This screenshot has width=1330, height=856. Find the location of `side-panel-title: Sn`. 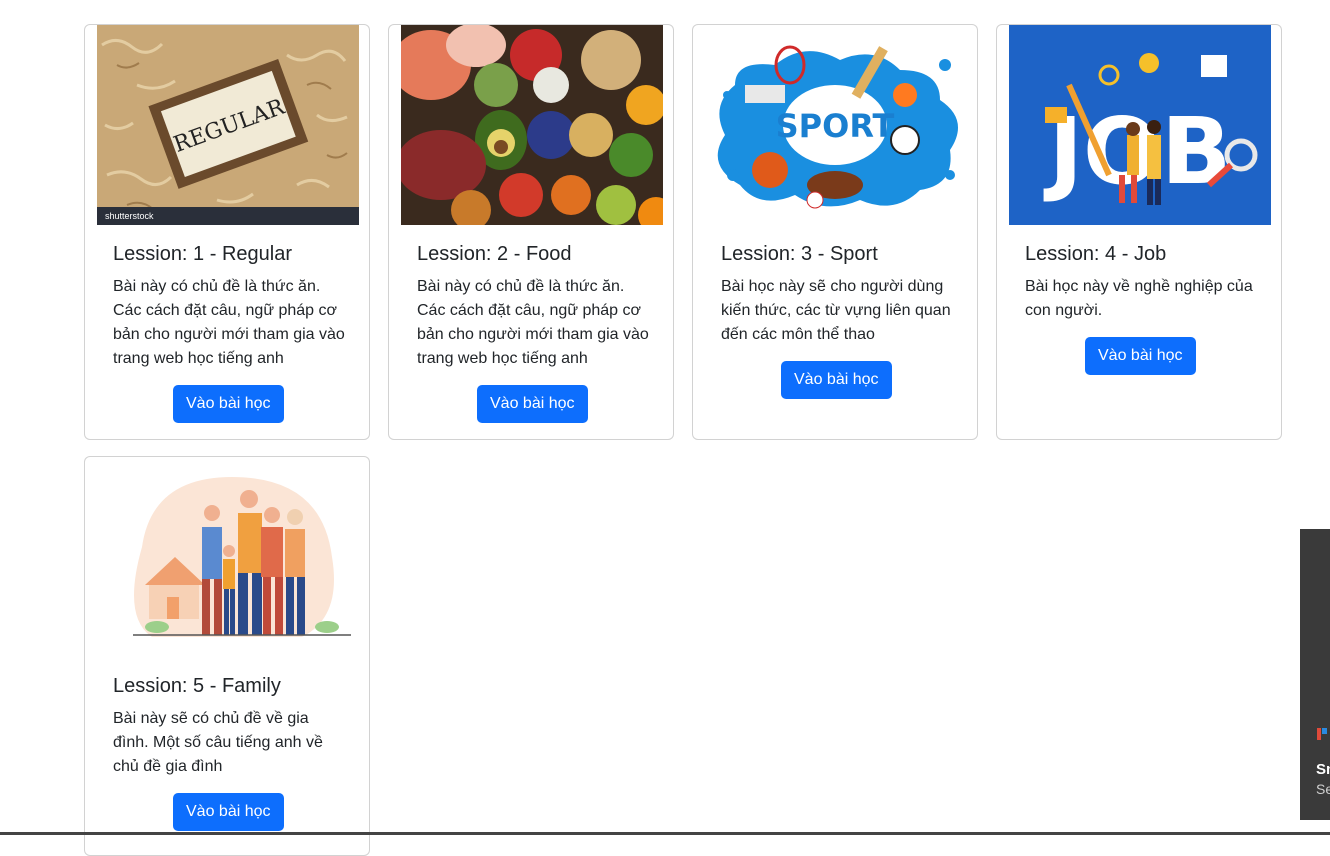

side-panel-title: Sn is located at coordinates (1323, 769).